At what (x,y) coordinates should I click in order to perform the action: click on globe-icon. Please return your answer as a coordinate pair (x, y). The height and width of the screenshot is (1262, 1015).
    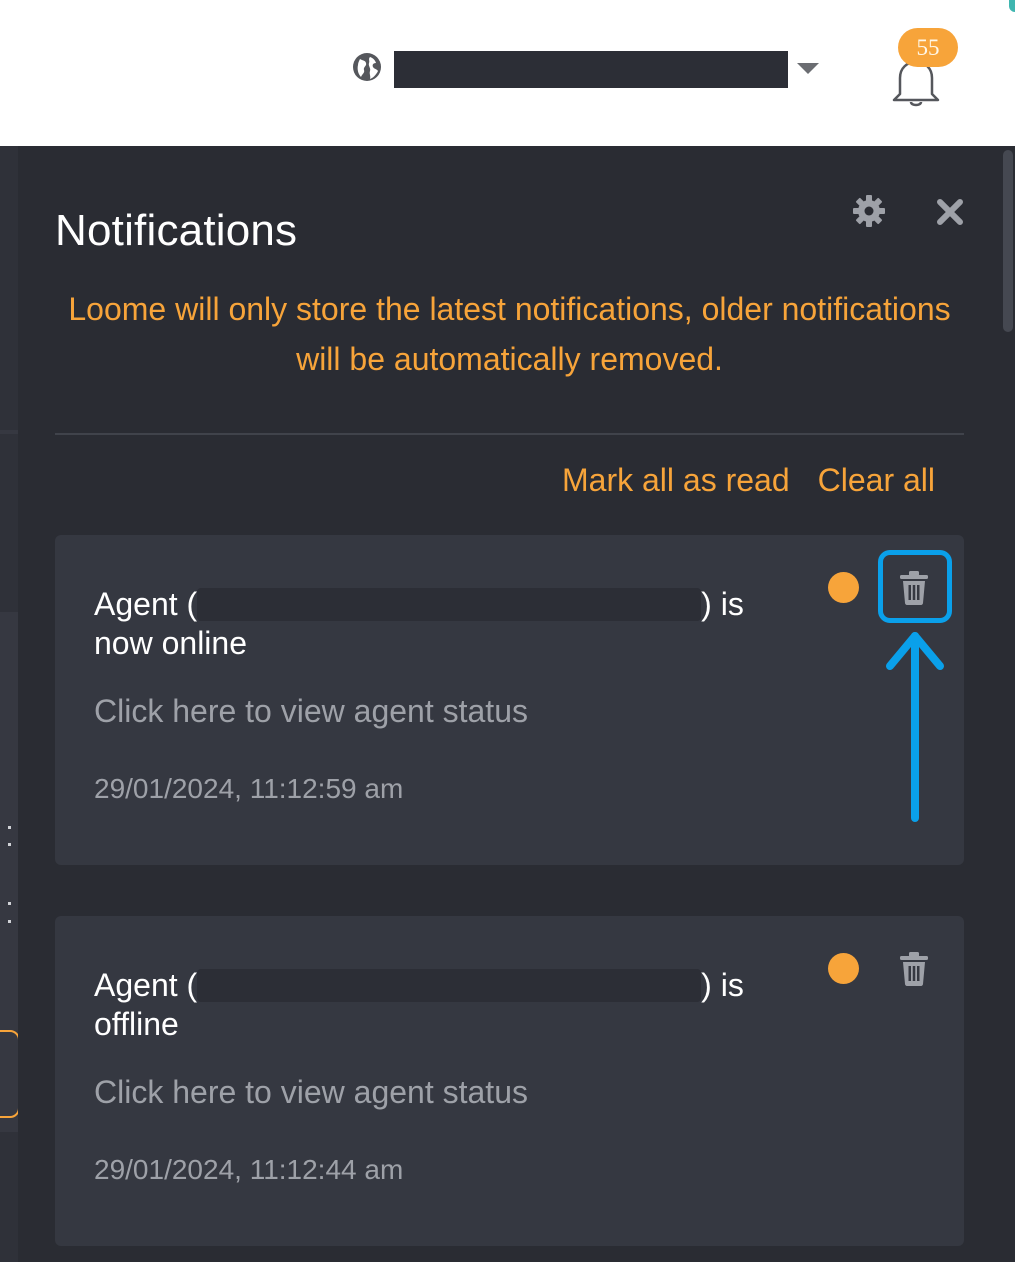
    Looking at the image, I should click on (367, 67).